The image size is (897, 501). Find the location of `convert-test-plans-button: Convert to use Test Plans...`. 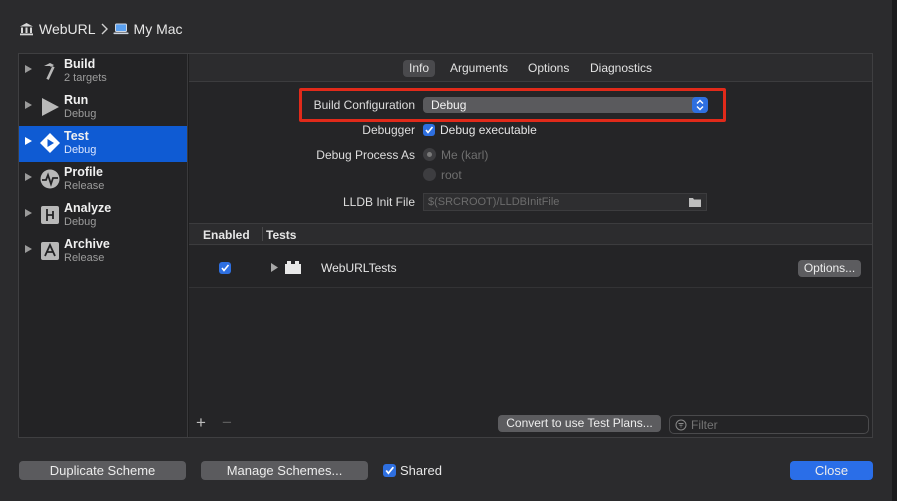

convert-test-plans-button: Convert to use Test Plans... is located at coordinates (579, 423).